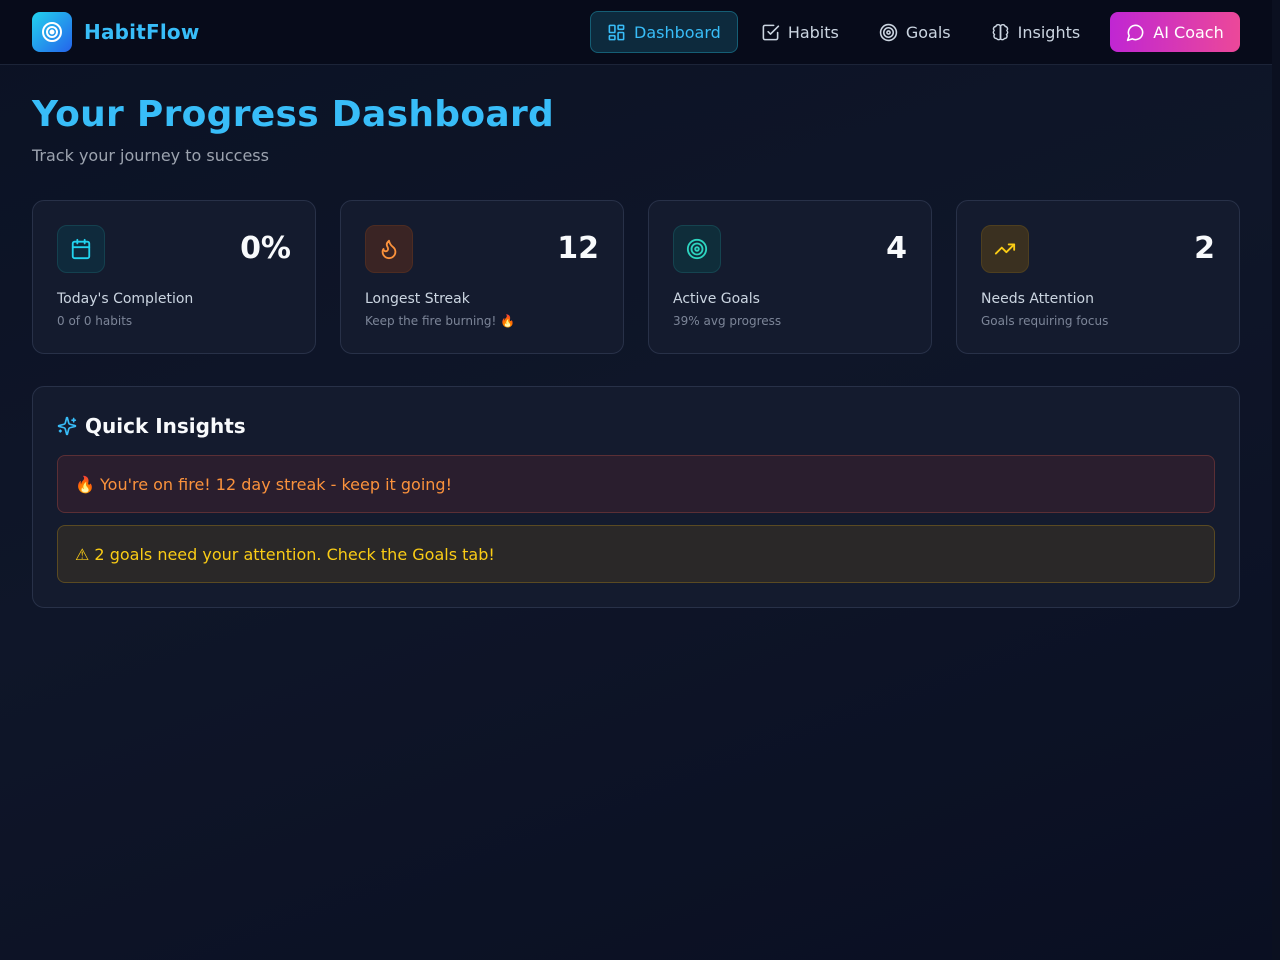 The image size is (1280, 960). What do you see at coordinates (896, 248) in the screenshot?
I see `stat-value: 4` at bounding box center [896, 248].